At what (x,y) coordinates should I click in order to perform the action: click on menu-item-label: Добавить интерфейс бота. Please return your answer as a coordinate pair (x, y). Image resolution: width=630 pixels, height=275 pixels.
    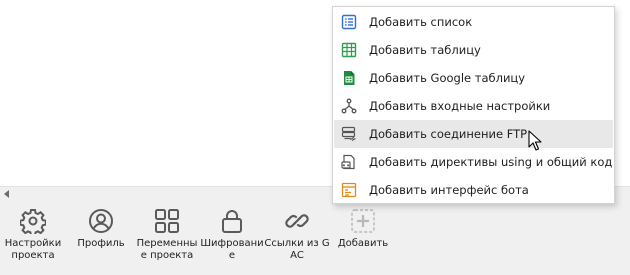
    Looking at the image, I should click on (449, 190).